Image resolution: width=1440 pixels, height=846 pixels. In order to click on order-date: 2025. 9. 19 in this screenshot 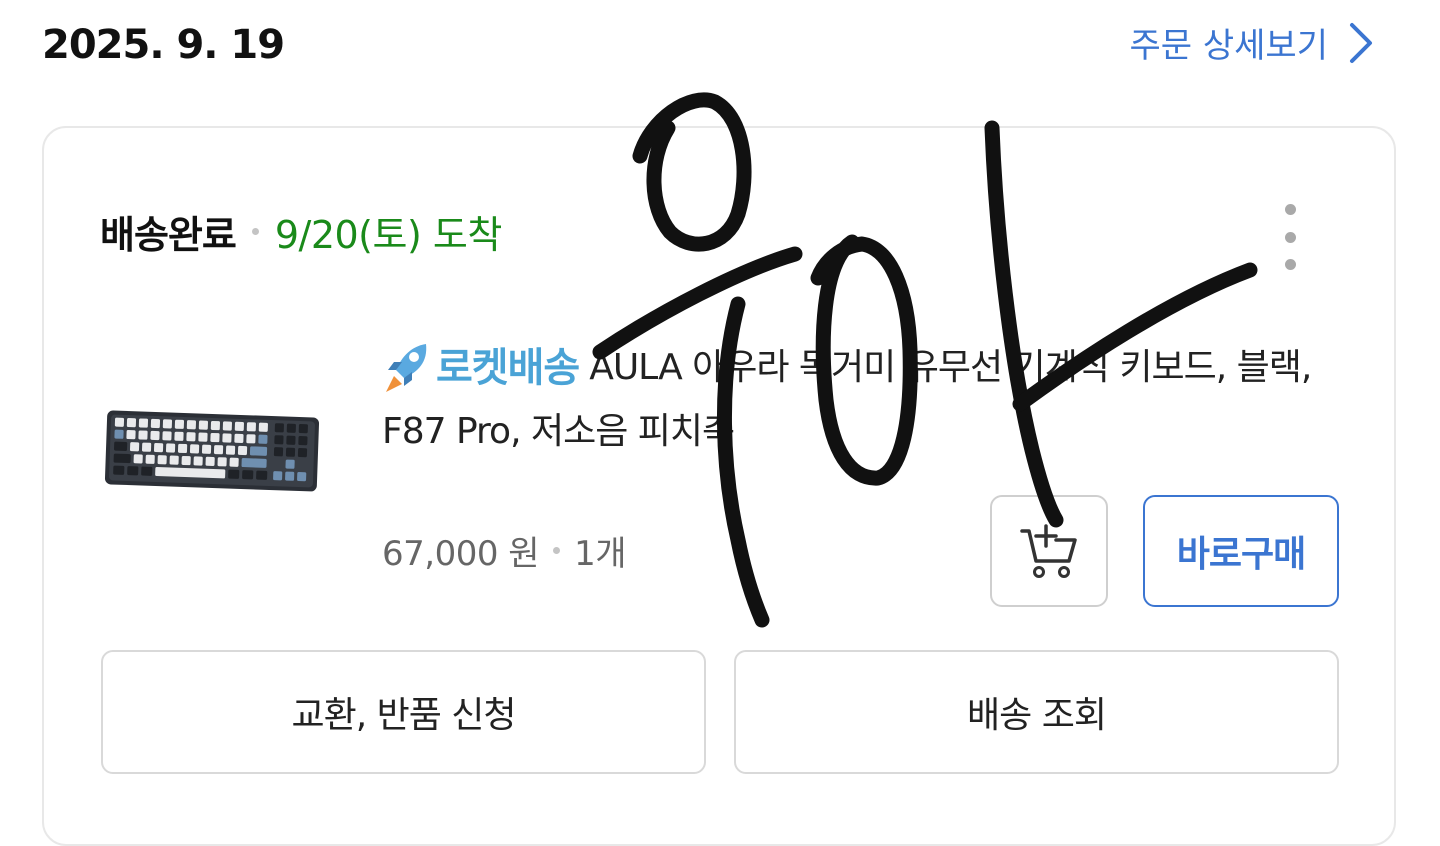, I will do `click(163, 45)`.